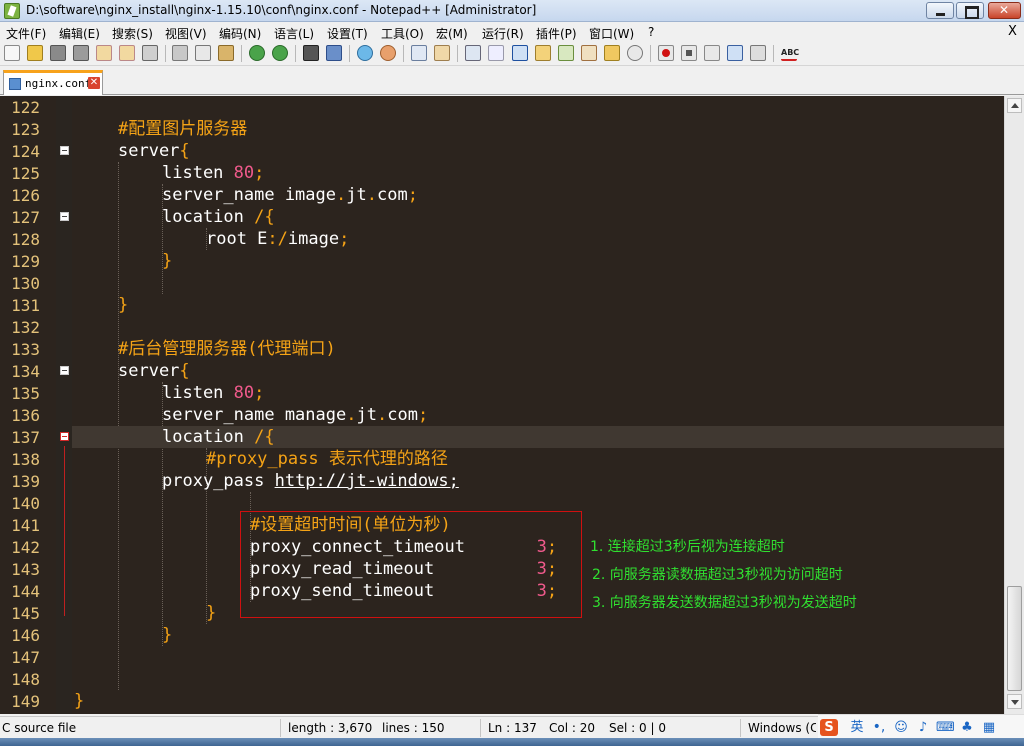 The image size is (1024, 746). I want to click on folder-workspace-icon, so click(612, 53).